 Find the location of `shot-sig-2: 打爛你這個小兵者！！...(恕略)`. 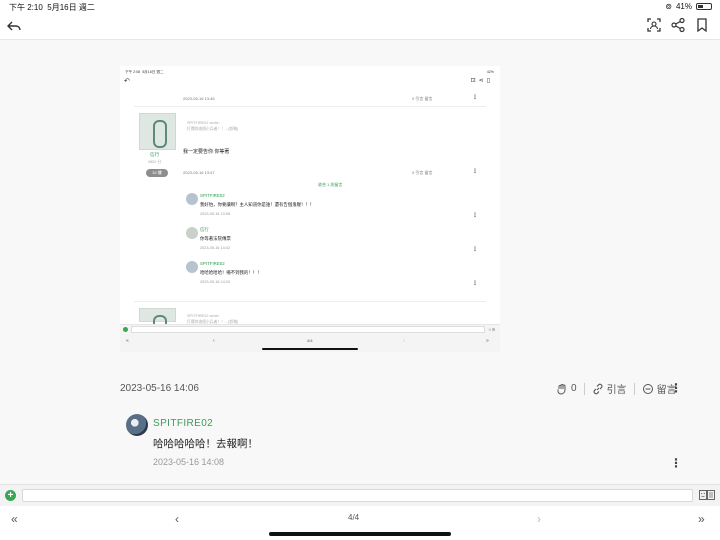

shot-sig-2: 打爛你這個小兵者！！...(恕略) is located at coordinates (213, 129).